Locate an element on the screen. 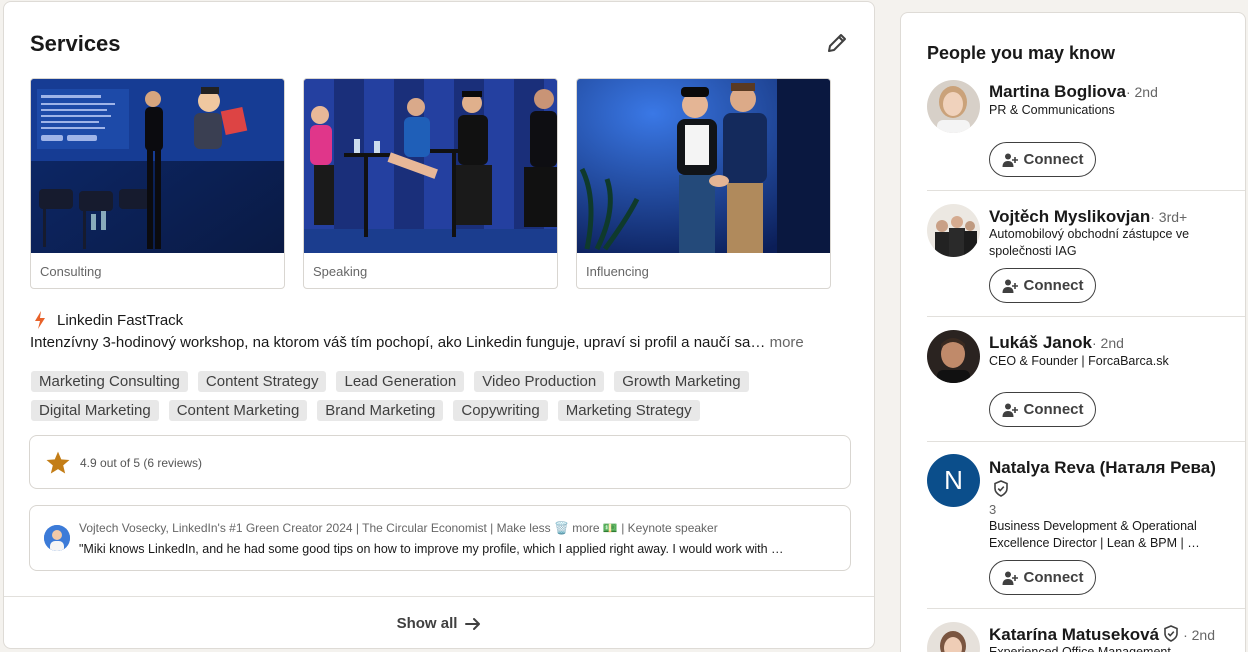 This screenshot has height=652, width=1248. person-name: Martina Bogliova· 2nd is located at coordinates (1073, 92).